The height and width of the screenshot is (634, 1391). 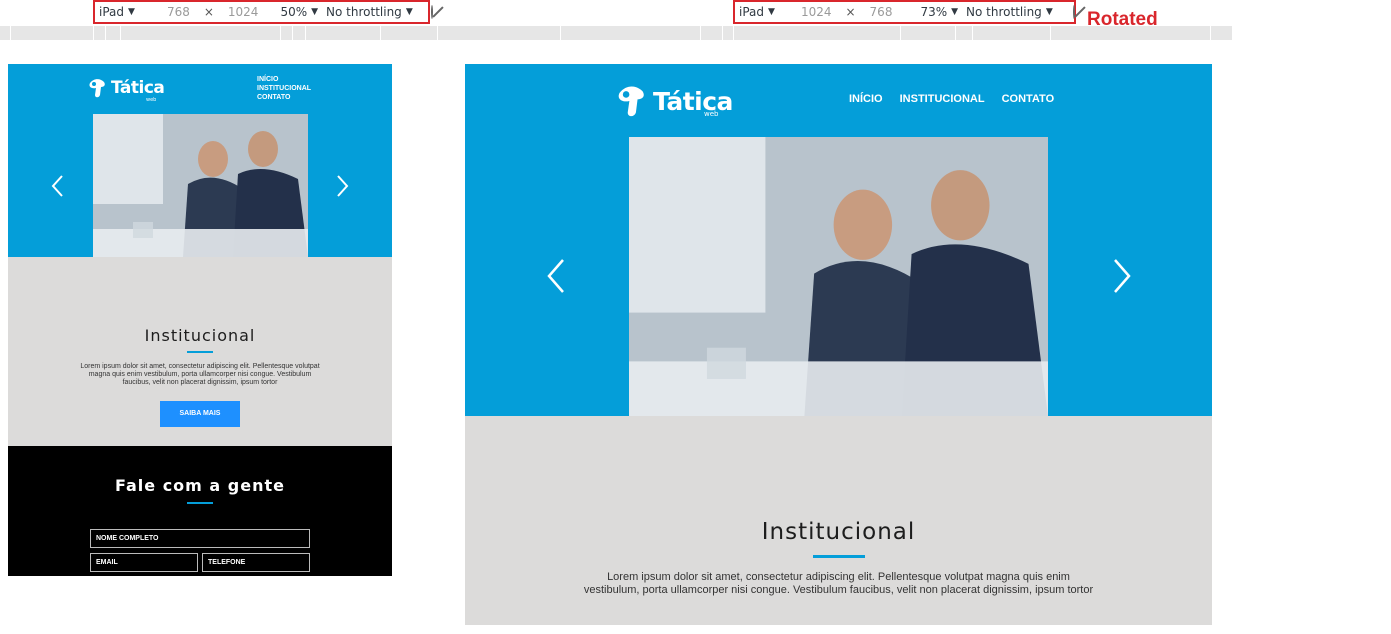 I want to click on contact-title-underline, so click(x=200, y=503).